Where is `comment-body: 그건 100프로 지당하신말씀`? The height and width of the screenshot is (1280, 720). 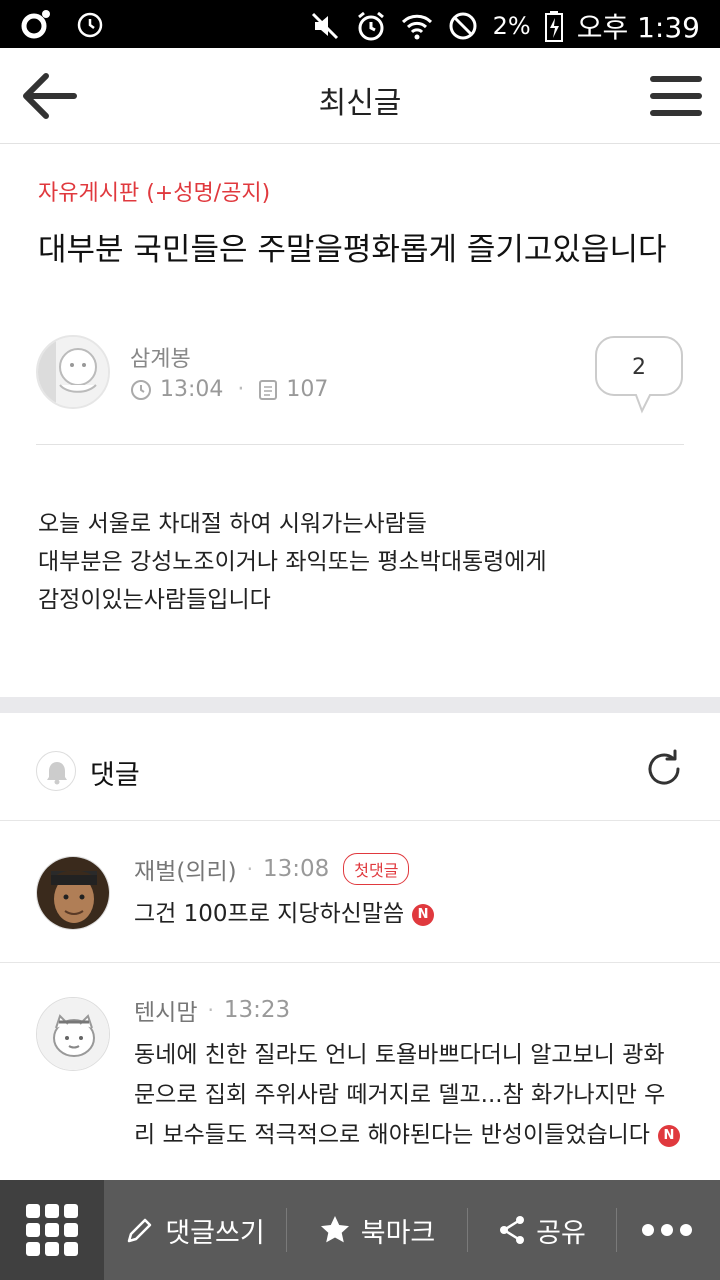
comment-body: 그건 100프로 지당하신말씀 is located at coordinates (269, 914).